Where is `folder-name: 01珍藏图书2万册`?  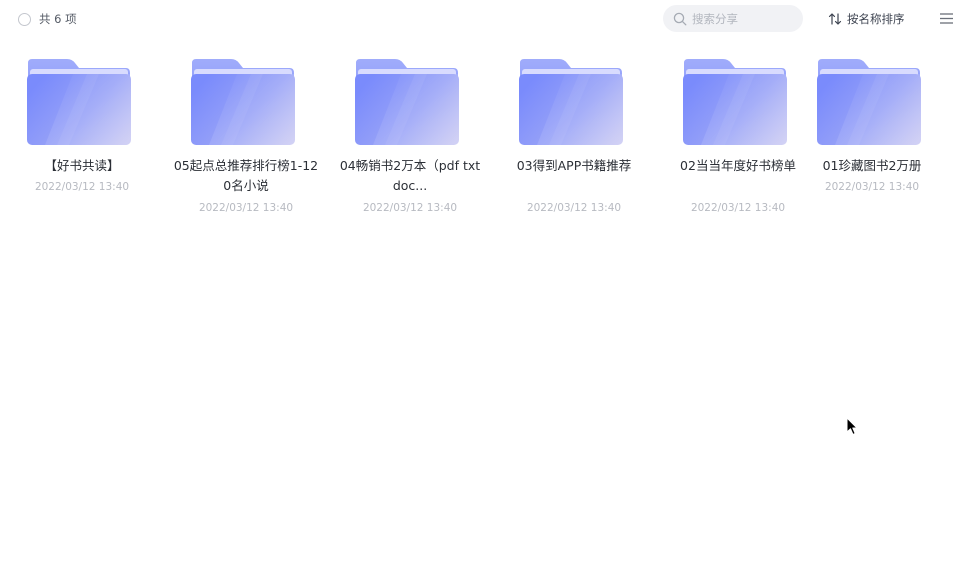 folder-name: 01珍藏图书2万册 is located at coordinates (872, 165).